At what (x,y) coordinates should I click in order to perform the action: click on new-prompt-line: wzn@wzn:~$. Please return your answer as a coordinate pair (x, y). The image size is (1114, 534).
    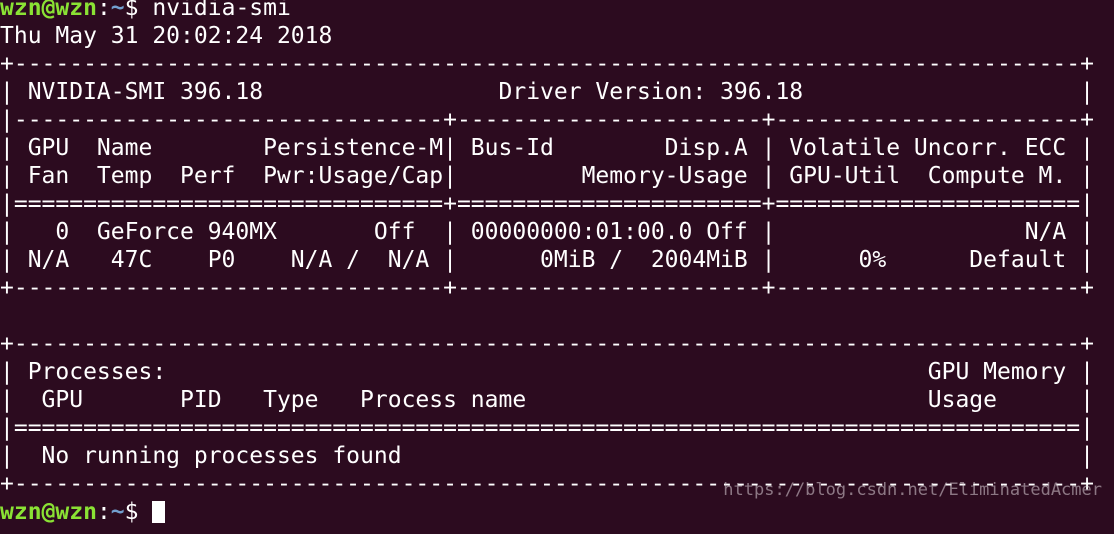
    Looking at the image, I should click on (557, 512).